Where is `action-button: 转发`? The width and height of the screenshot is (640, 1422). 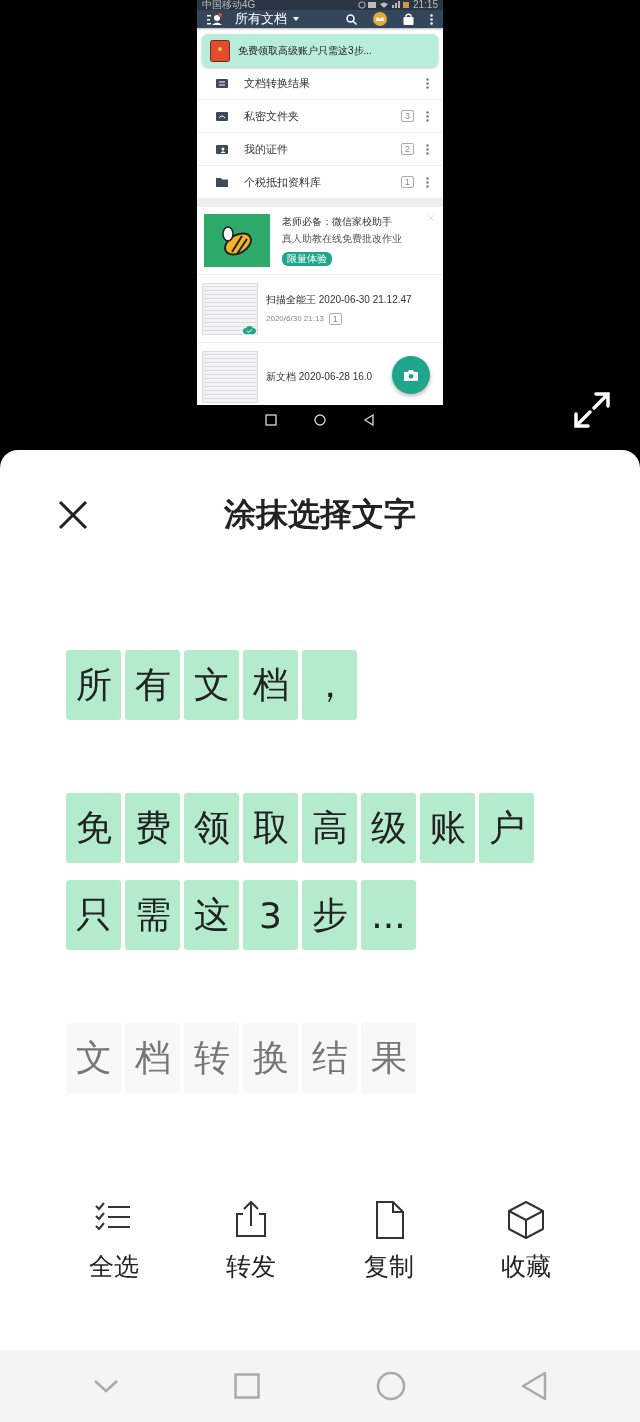 action-button: 转发 is located at coordinates (251, 1241).